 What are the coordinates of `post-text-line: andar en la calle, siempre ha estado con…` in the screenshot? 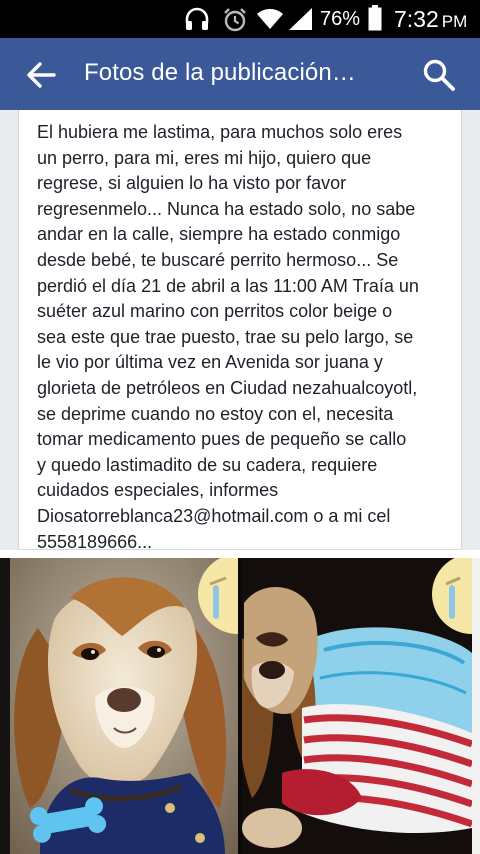 It's located at (219, 234).